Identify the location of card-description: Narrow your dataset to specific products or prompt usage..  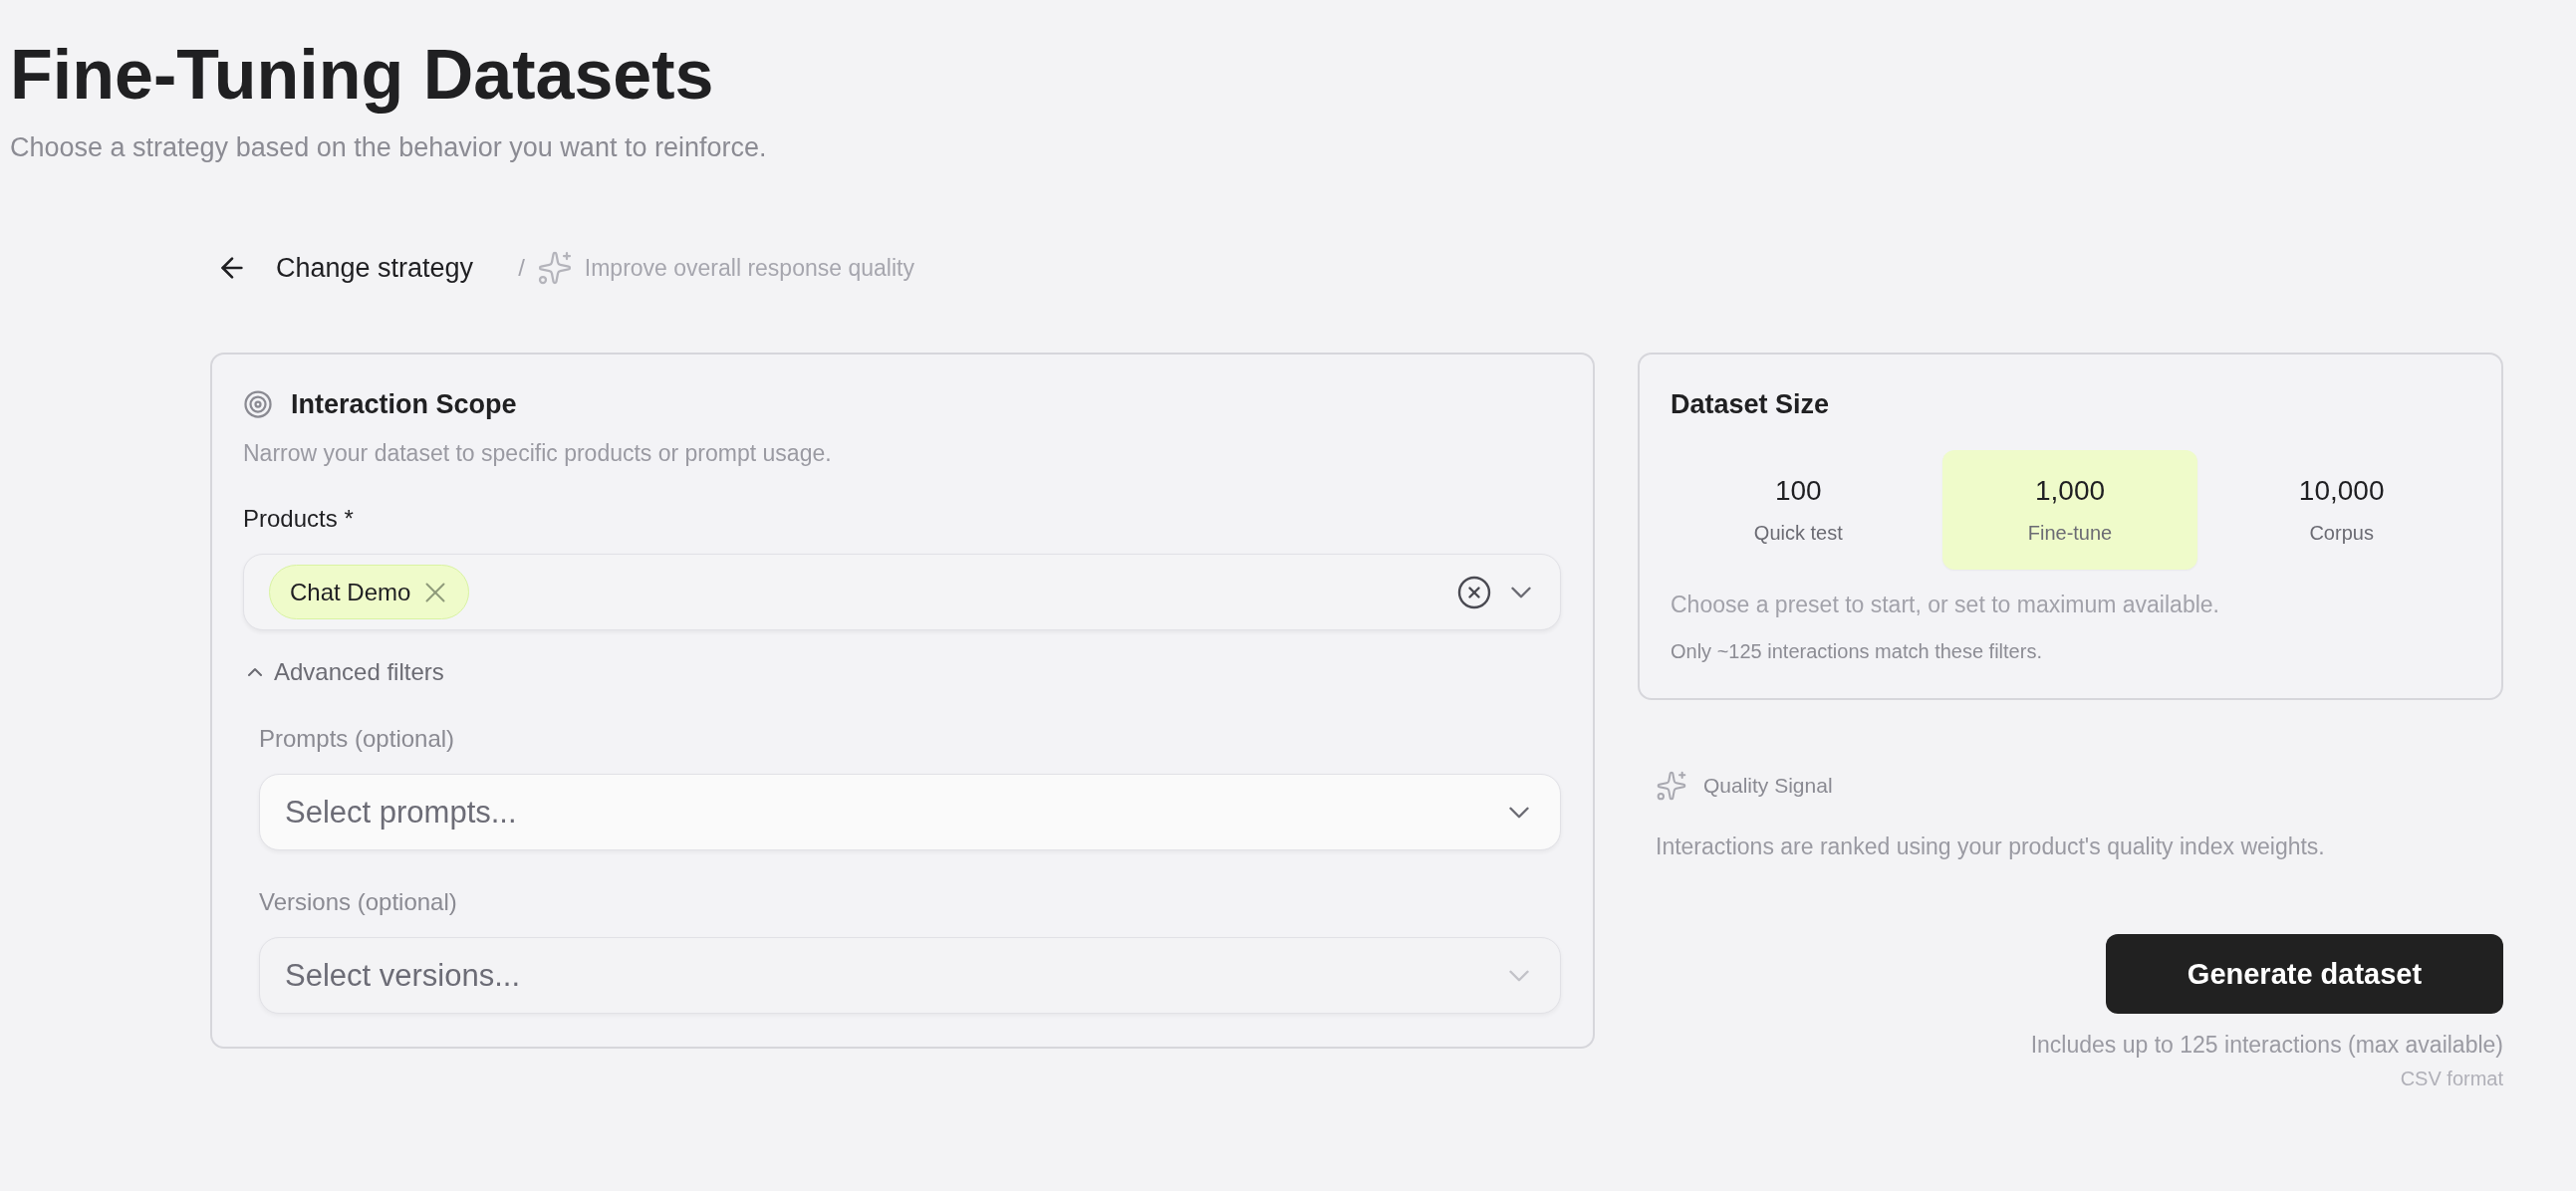
(537, 453).